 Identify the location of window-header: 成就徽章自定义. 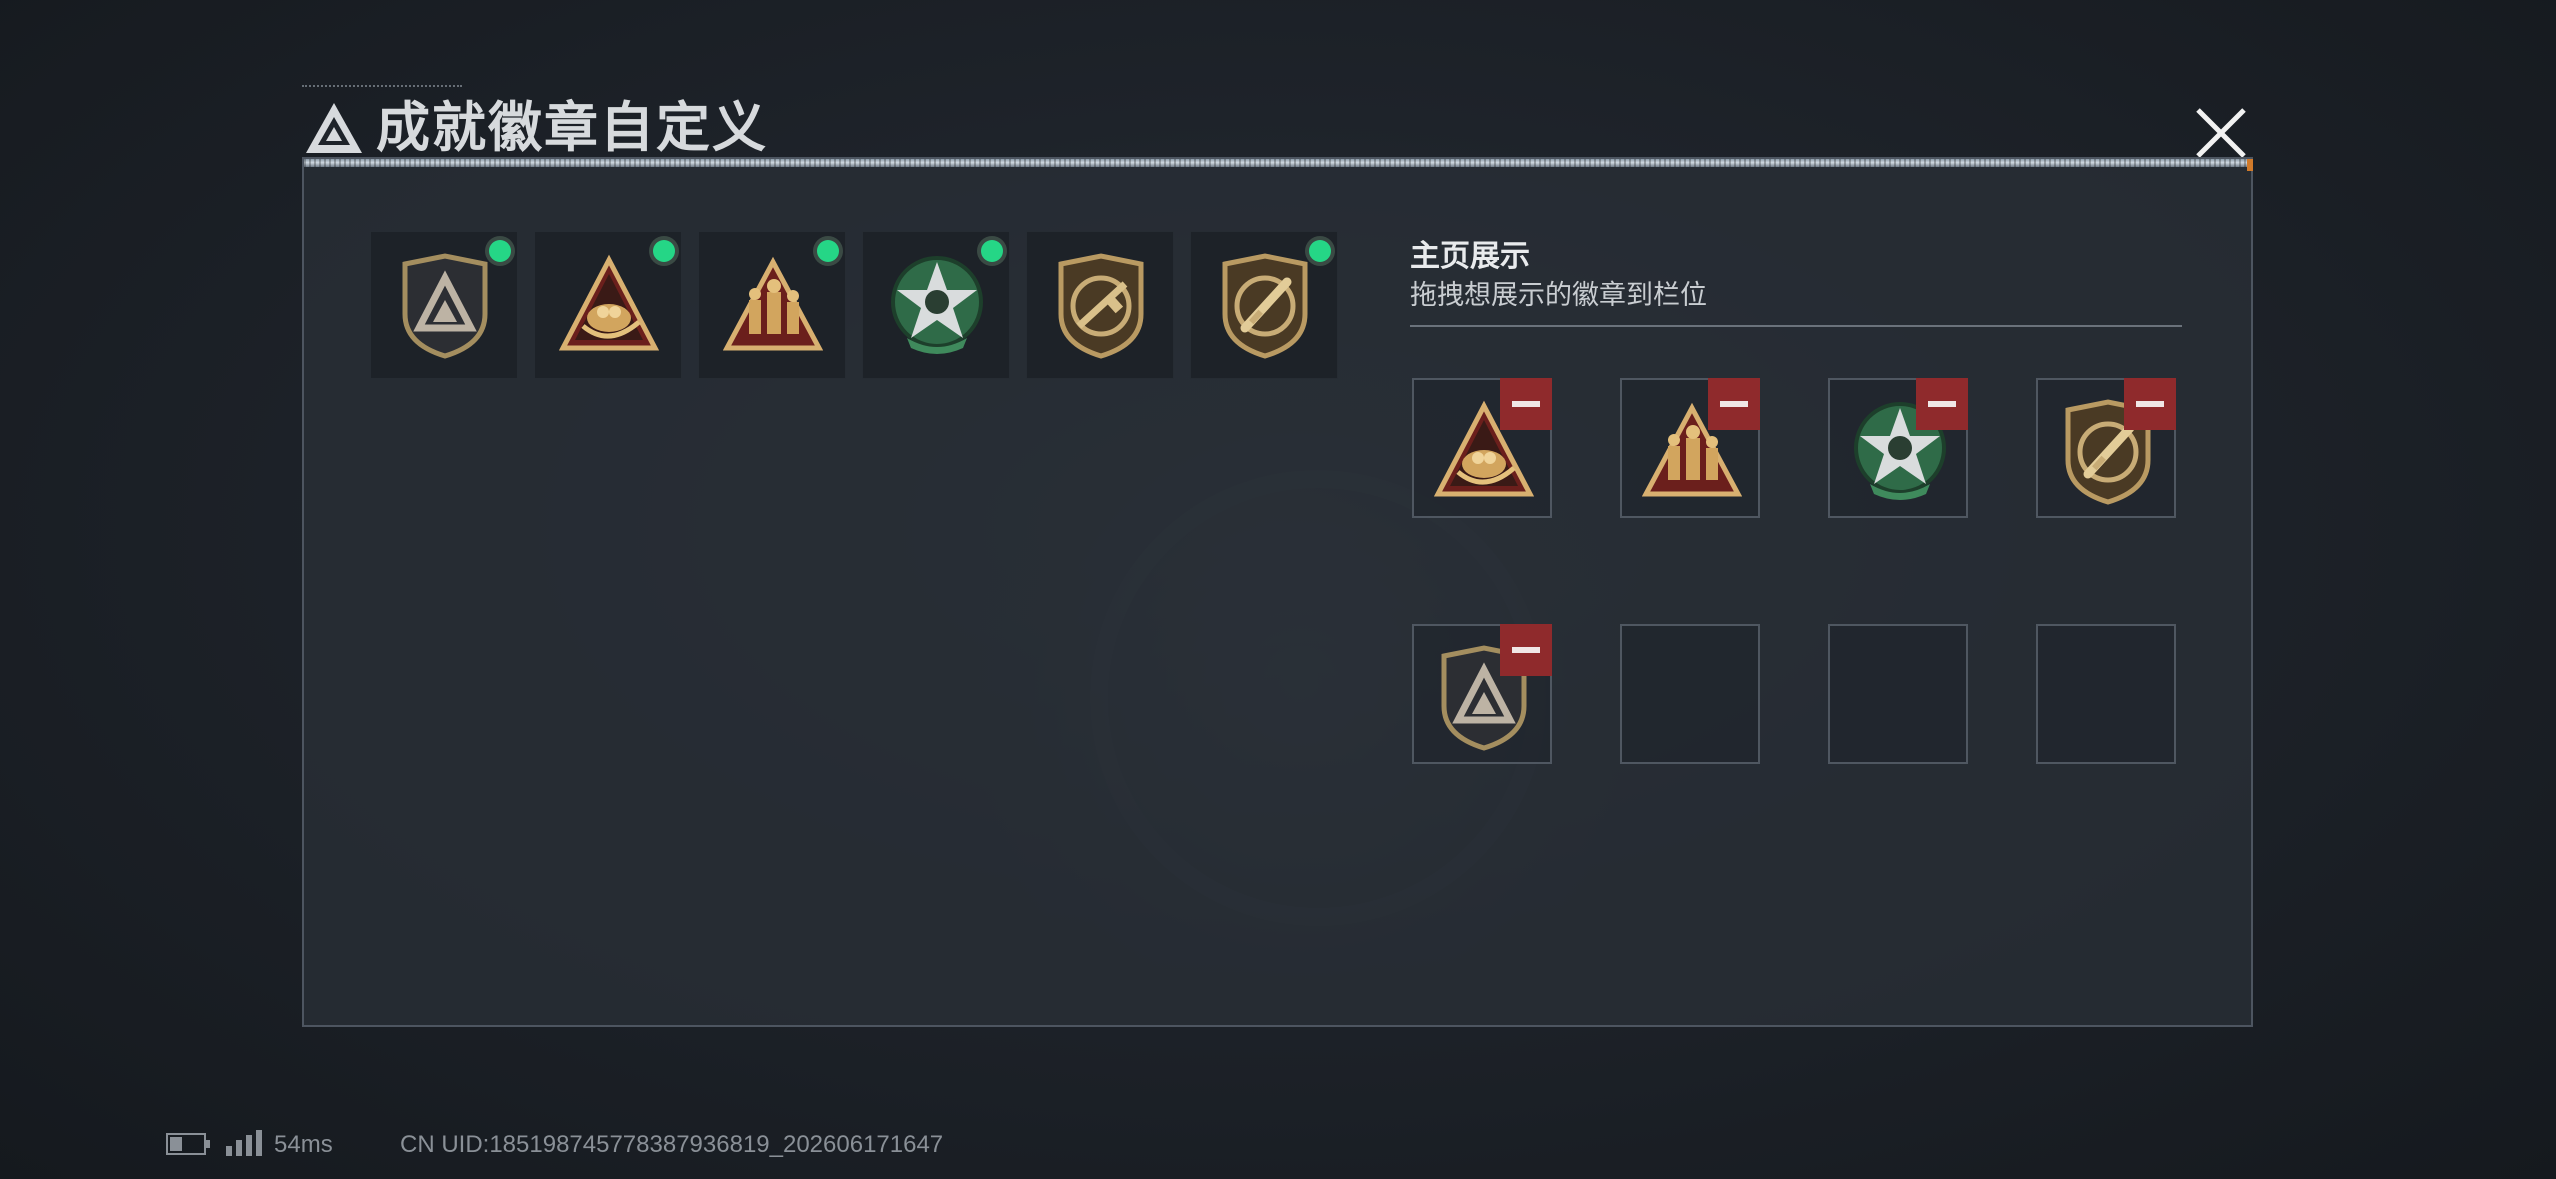
(1277, 125).